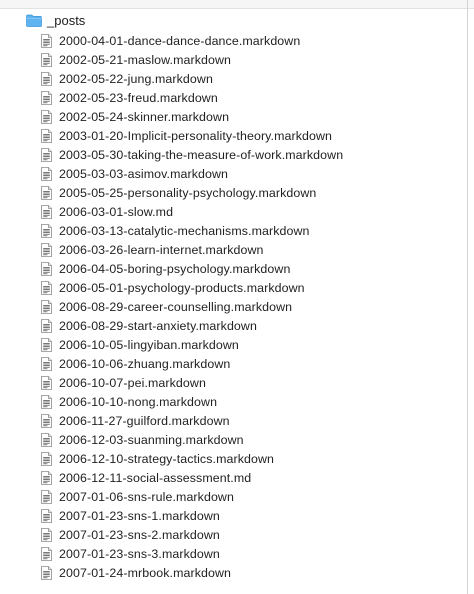  I want to click on file-row: 2006-03-26-learn-internet.markdown, so click(237, 249).